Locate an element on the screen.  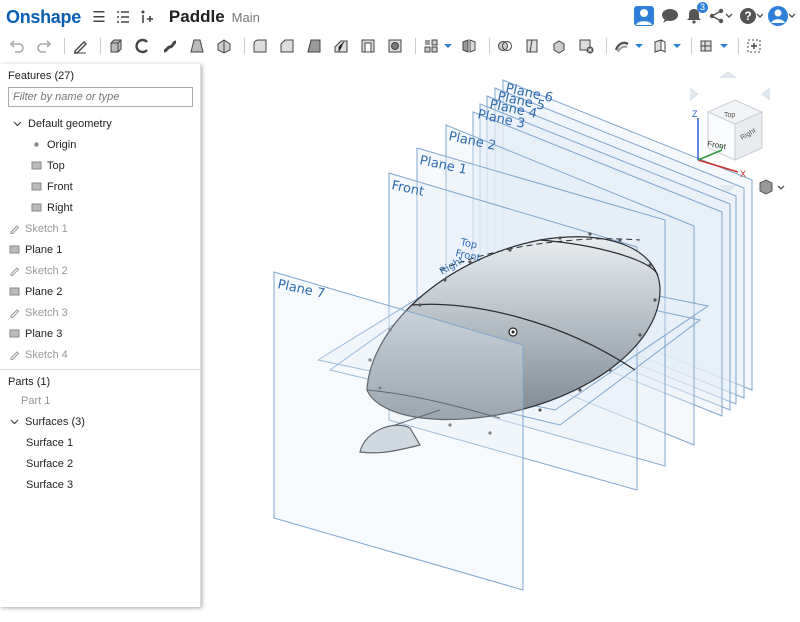
surface-item-3: Surface 3 is located at coordinates (100, 484).